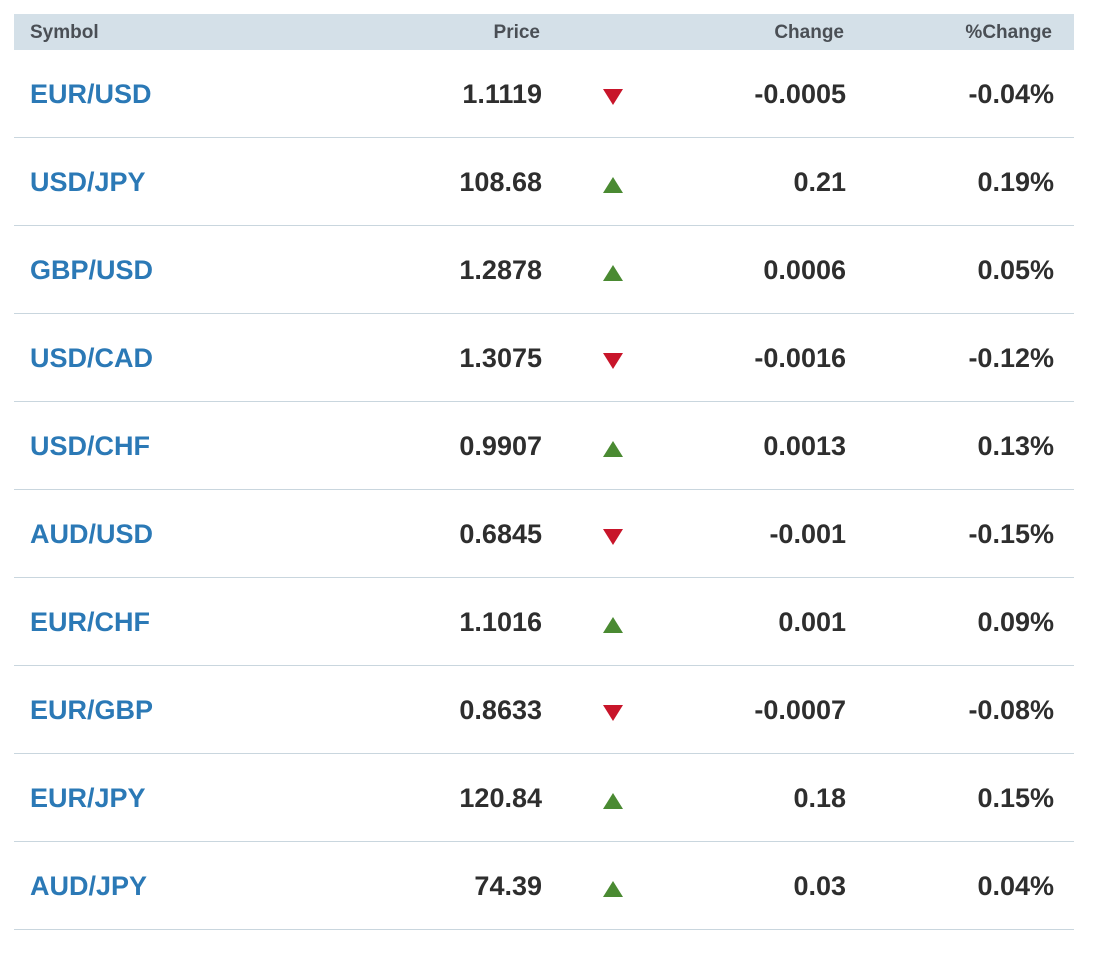 This screenshot has height=958, width=1094. I want to click on change-value: -0.0016, so click(800, 358).